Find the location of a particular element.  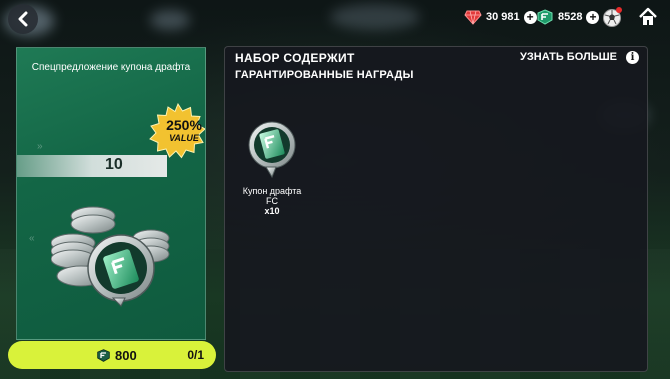

football-icon is located at coordinates (612, 17).